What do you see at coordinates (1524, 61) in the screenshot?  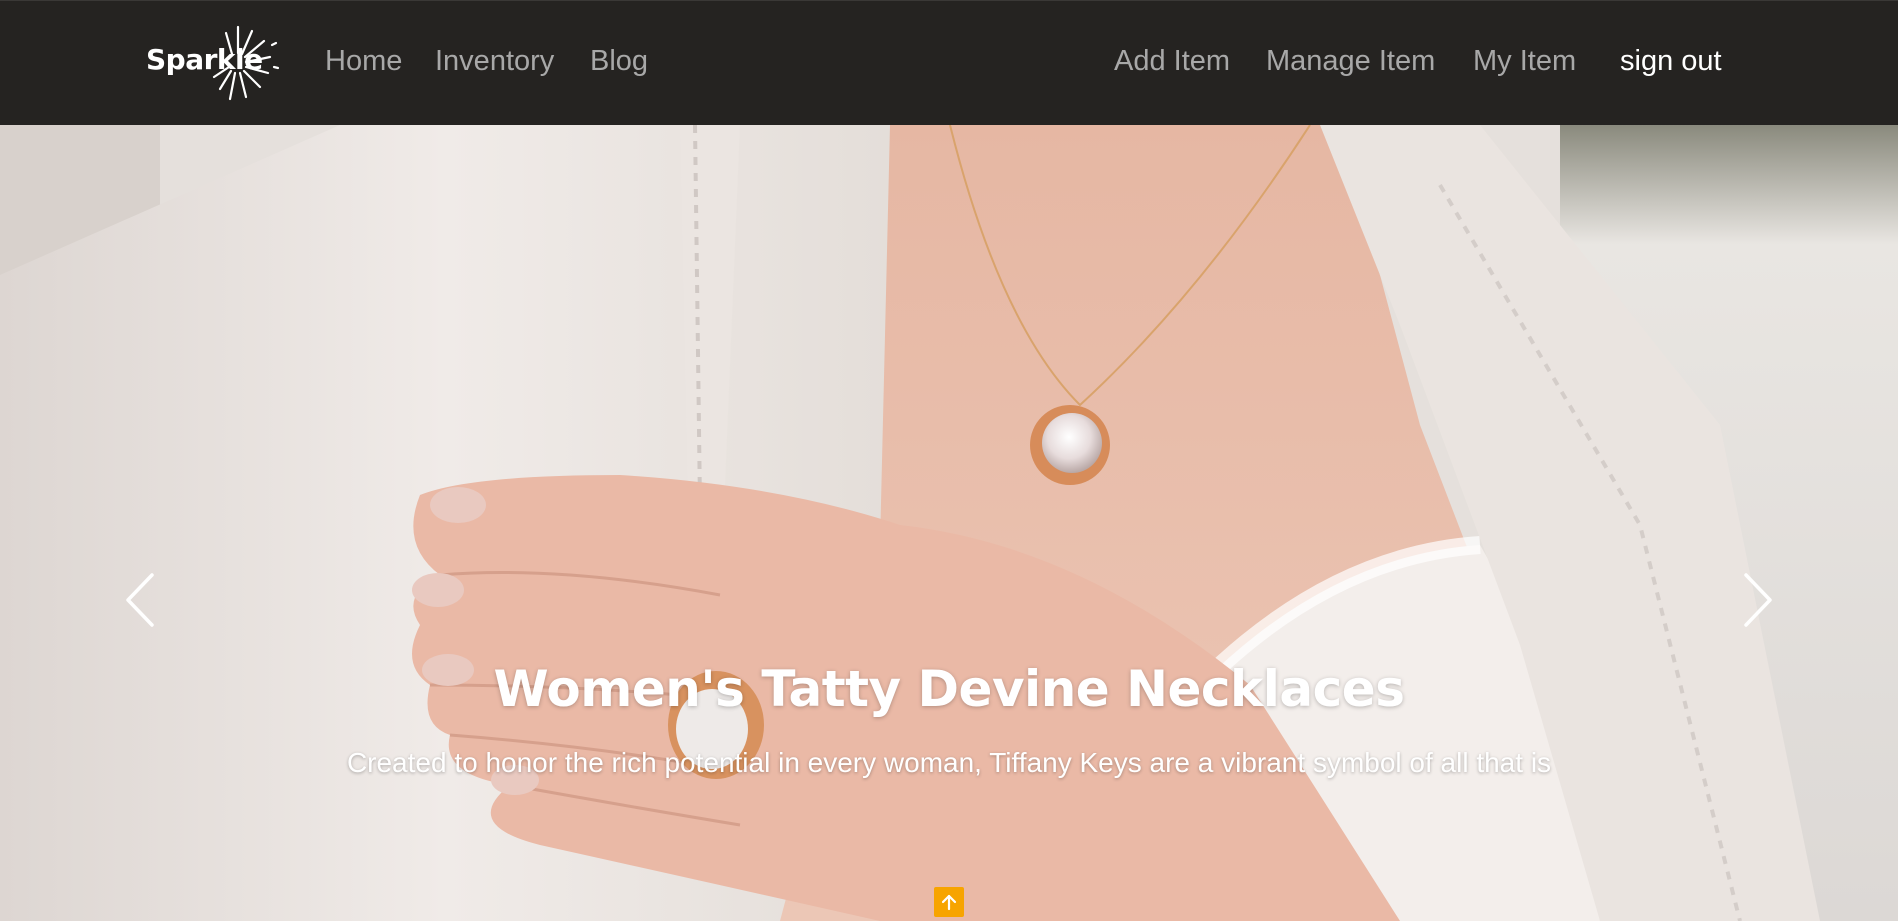 I see `nav-my-item: My Item` at bounding box center [1524, 61].